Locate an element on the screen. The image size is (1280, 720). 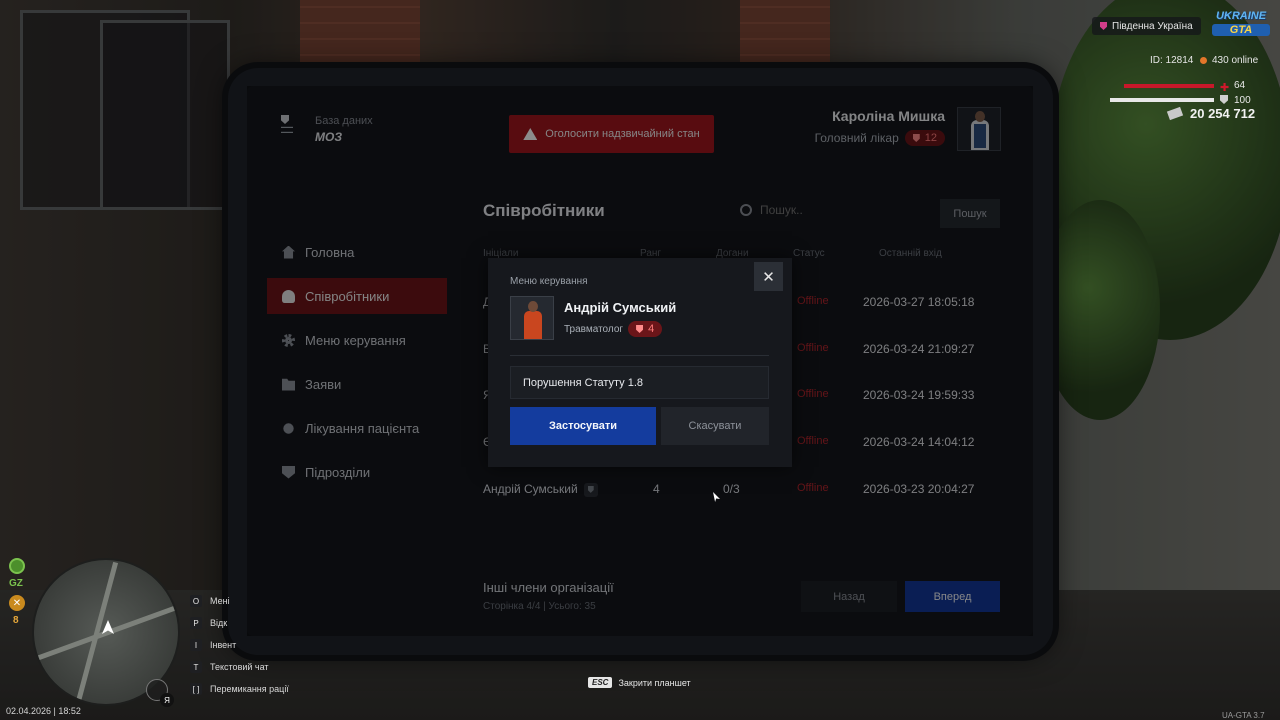
key-cap: I is located at coordinates (196, 645).